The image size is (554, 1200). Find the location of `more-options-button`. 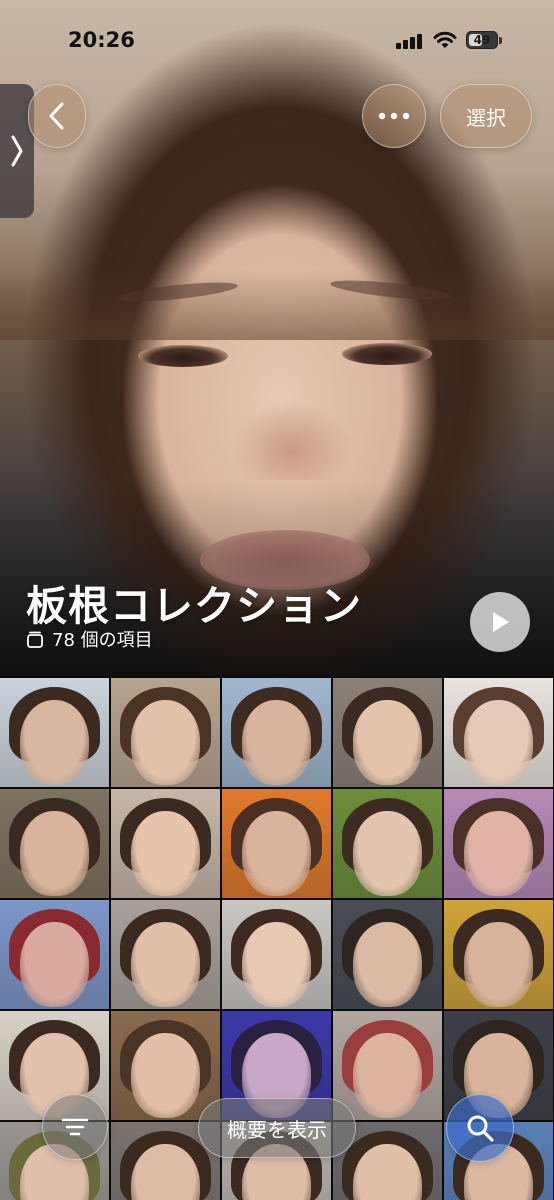

more-options-button is located at coordinates (394, 116).